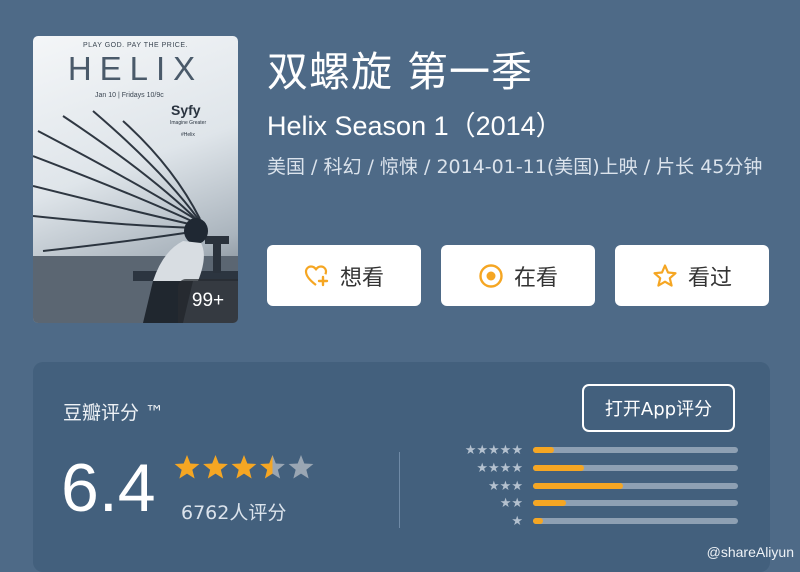 The image size is (800, 572). I want to click on distribution-stars: ★★★★★, so click(493, 450).